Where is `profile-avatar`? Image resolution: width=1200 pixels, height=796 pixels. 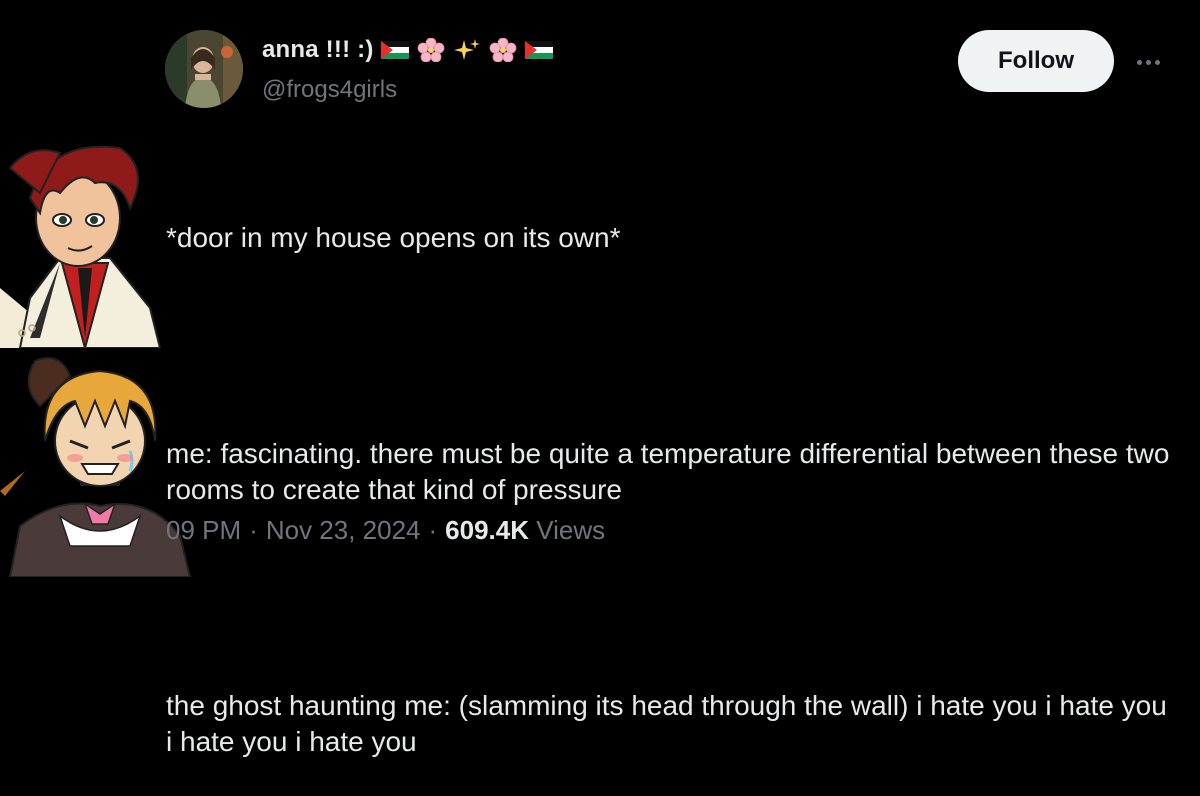 profile-avatar is located at coordinates (204, 69).